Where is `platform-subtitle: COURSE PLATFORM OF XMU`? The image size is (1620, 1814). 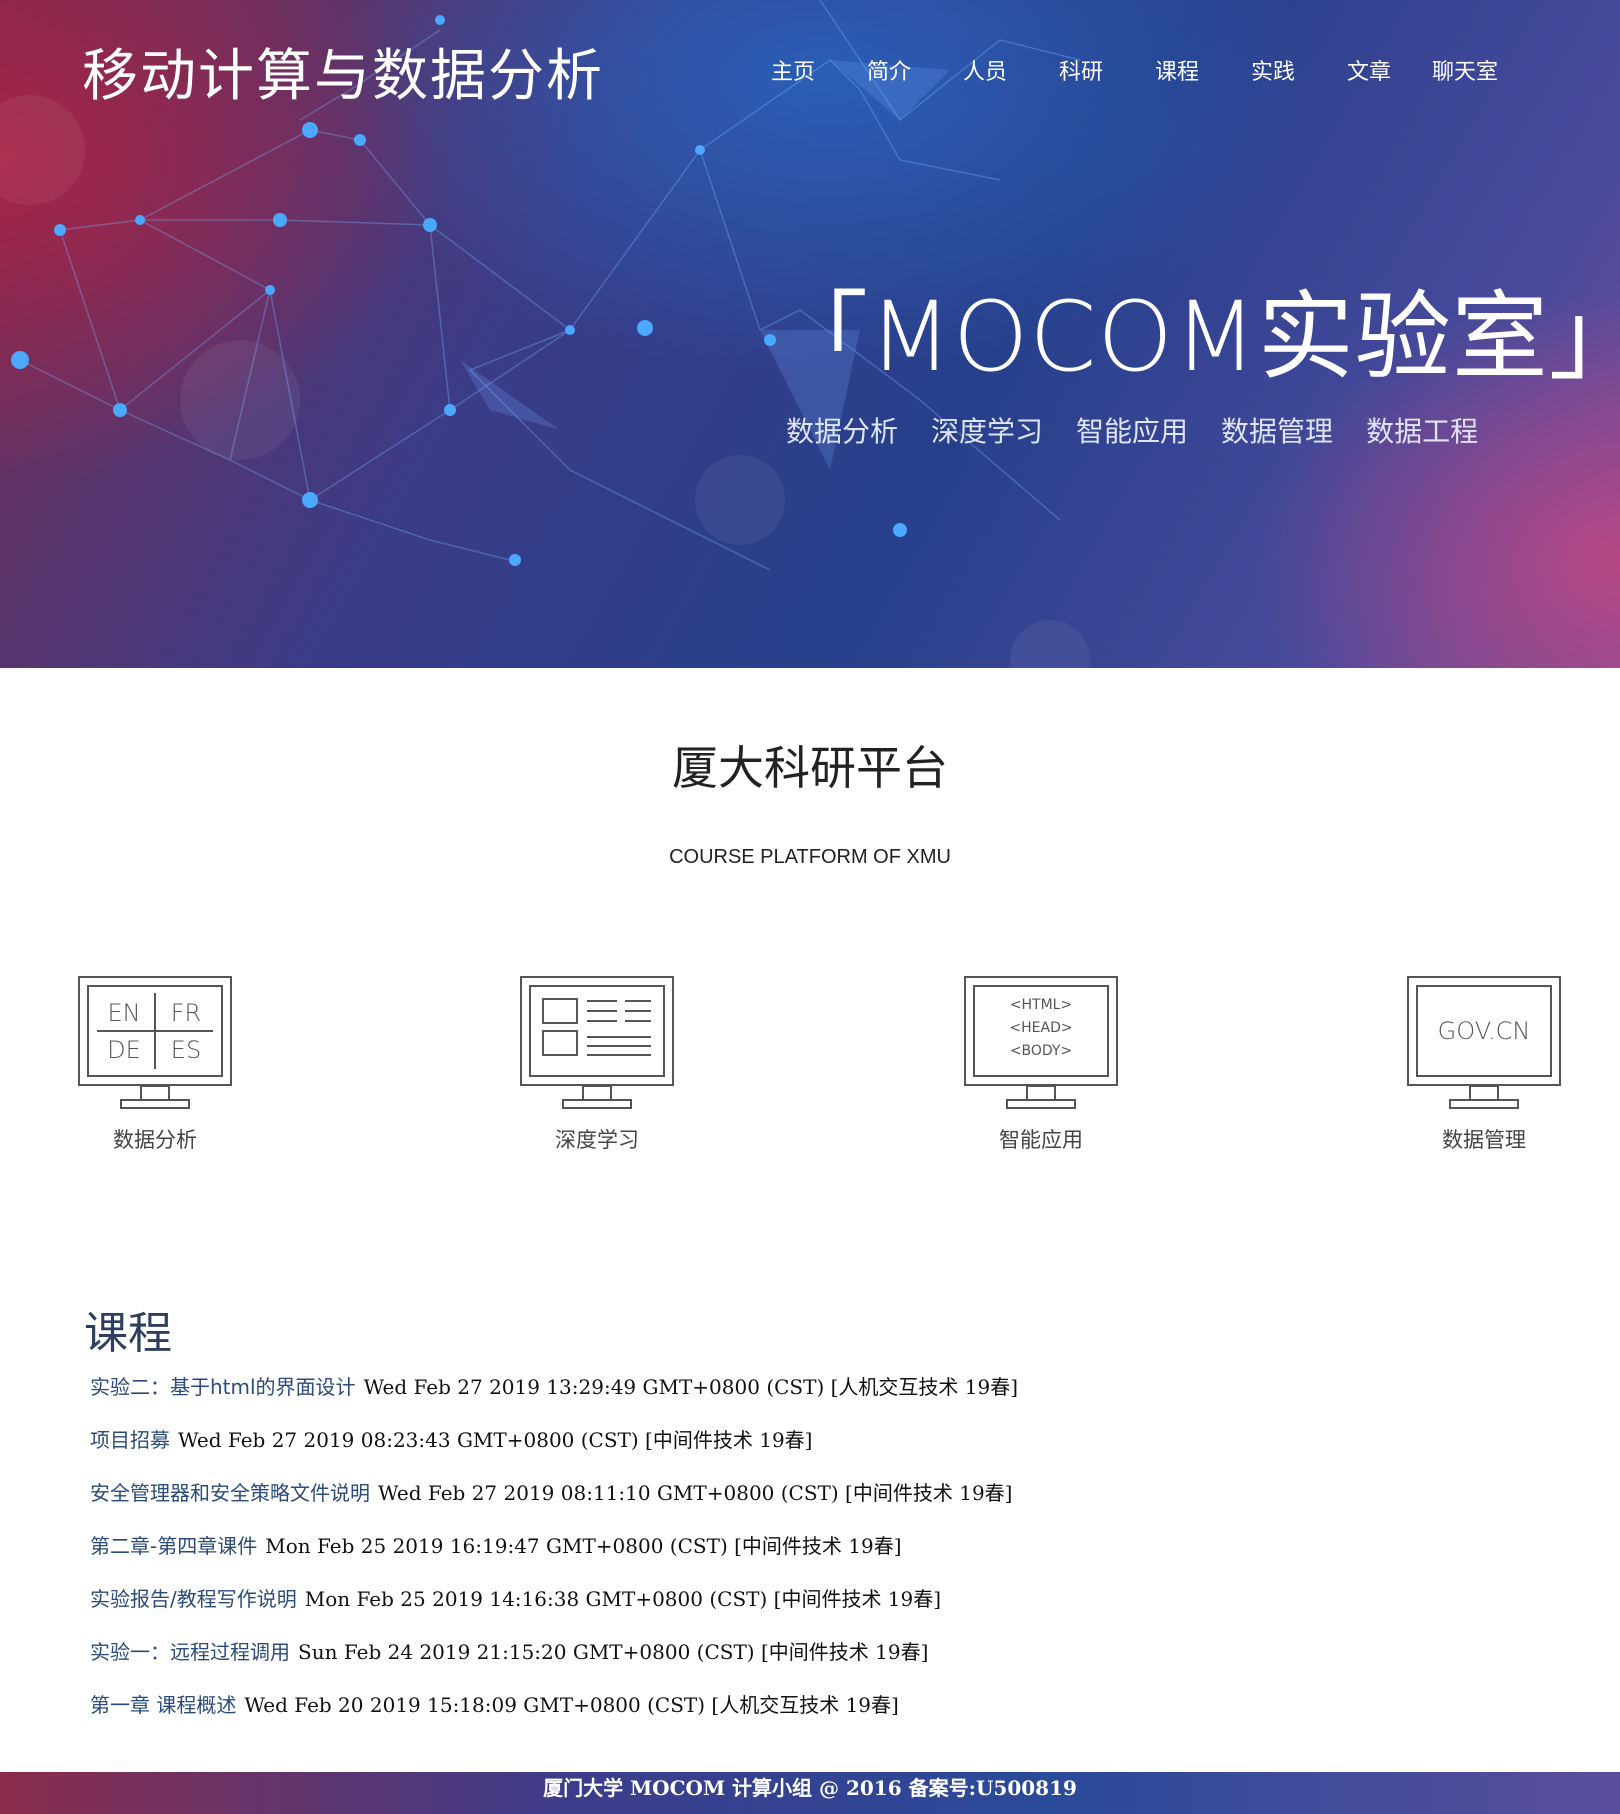
platform-subtitle: COURSE PLATFORM OF XMU is located at coordinates (810, 857).